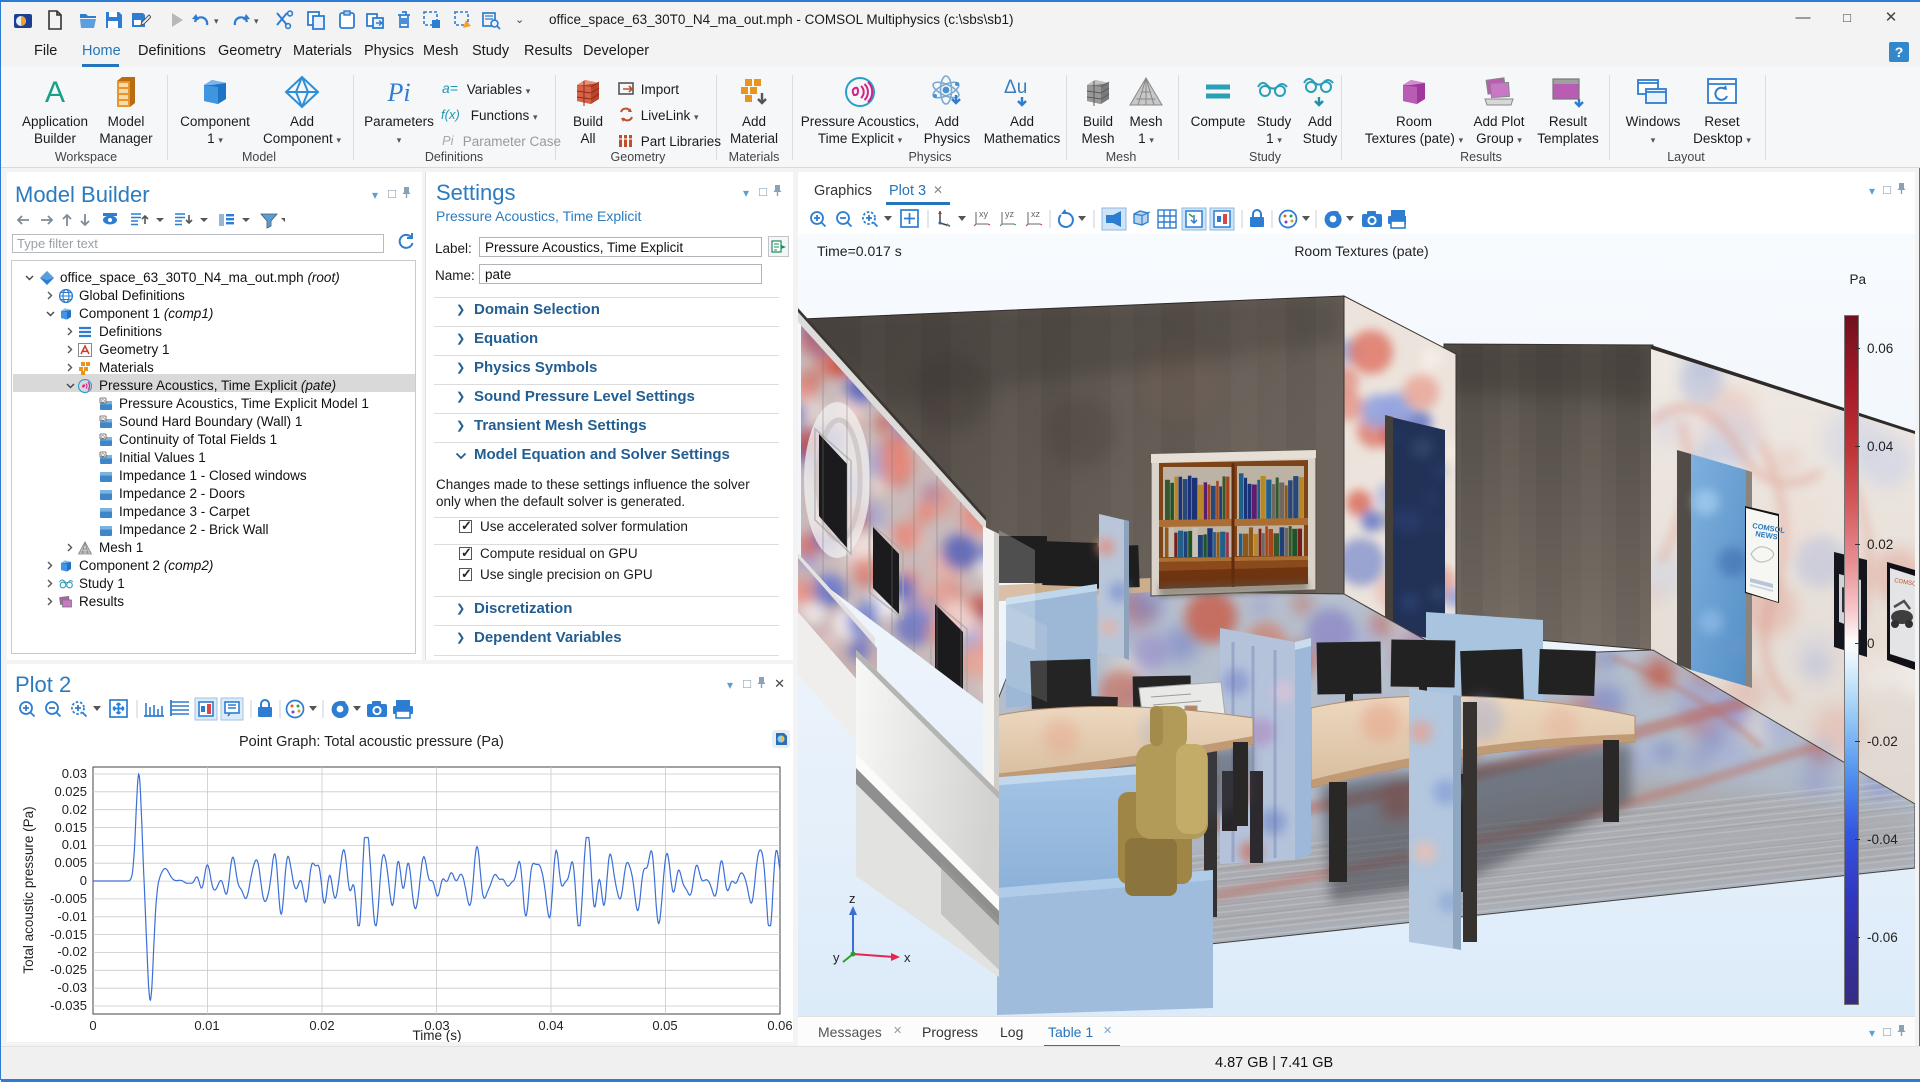  Describe the element at coordinates (450, 114) in the screenshot. I see `svg-text: f(x)` at that location.